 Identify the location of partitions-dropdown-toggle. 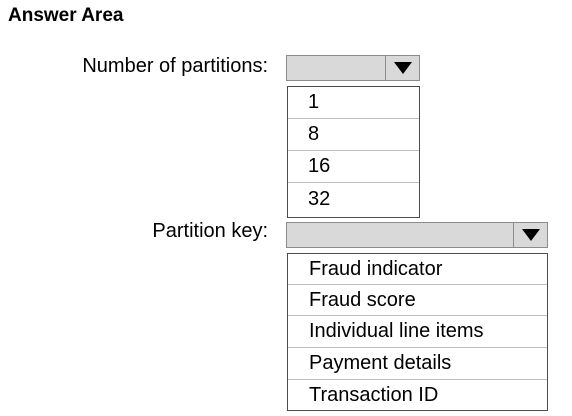
(402, 68).